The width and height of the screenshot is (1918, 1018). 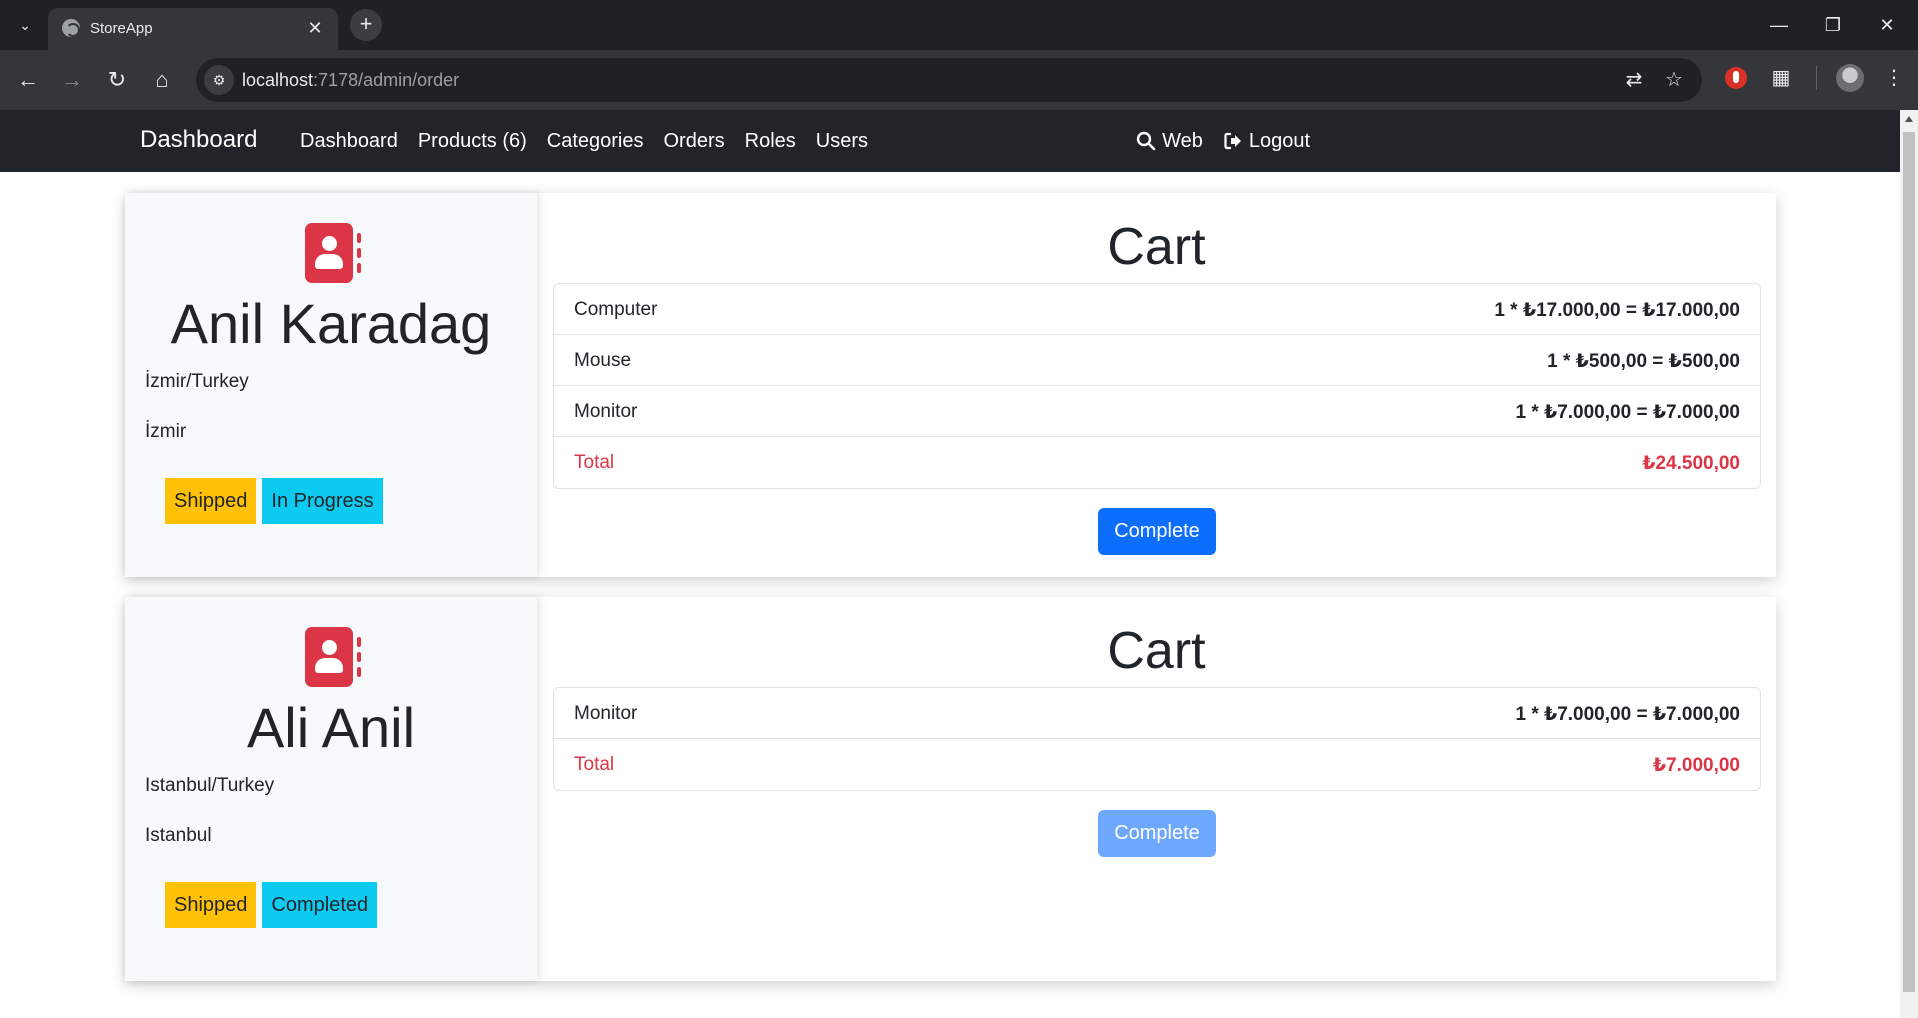 What do you see at coordinates (198, 140) in the screenshot?
I see `navbar-brand: Dashboard` at bounding box center [198, 140].